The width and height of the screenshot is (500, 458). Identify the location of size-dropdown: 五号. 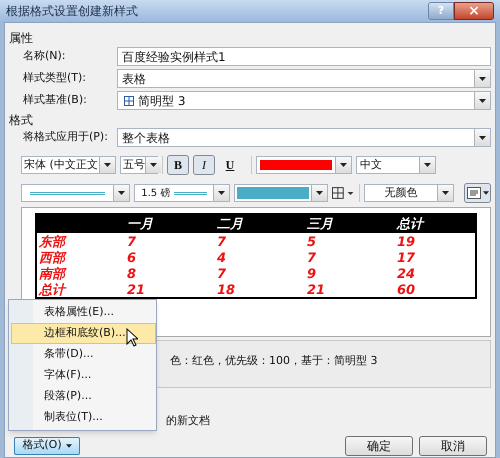
(139, 165).